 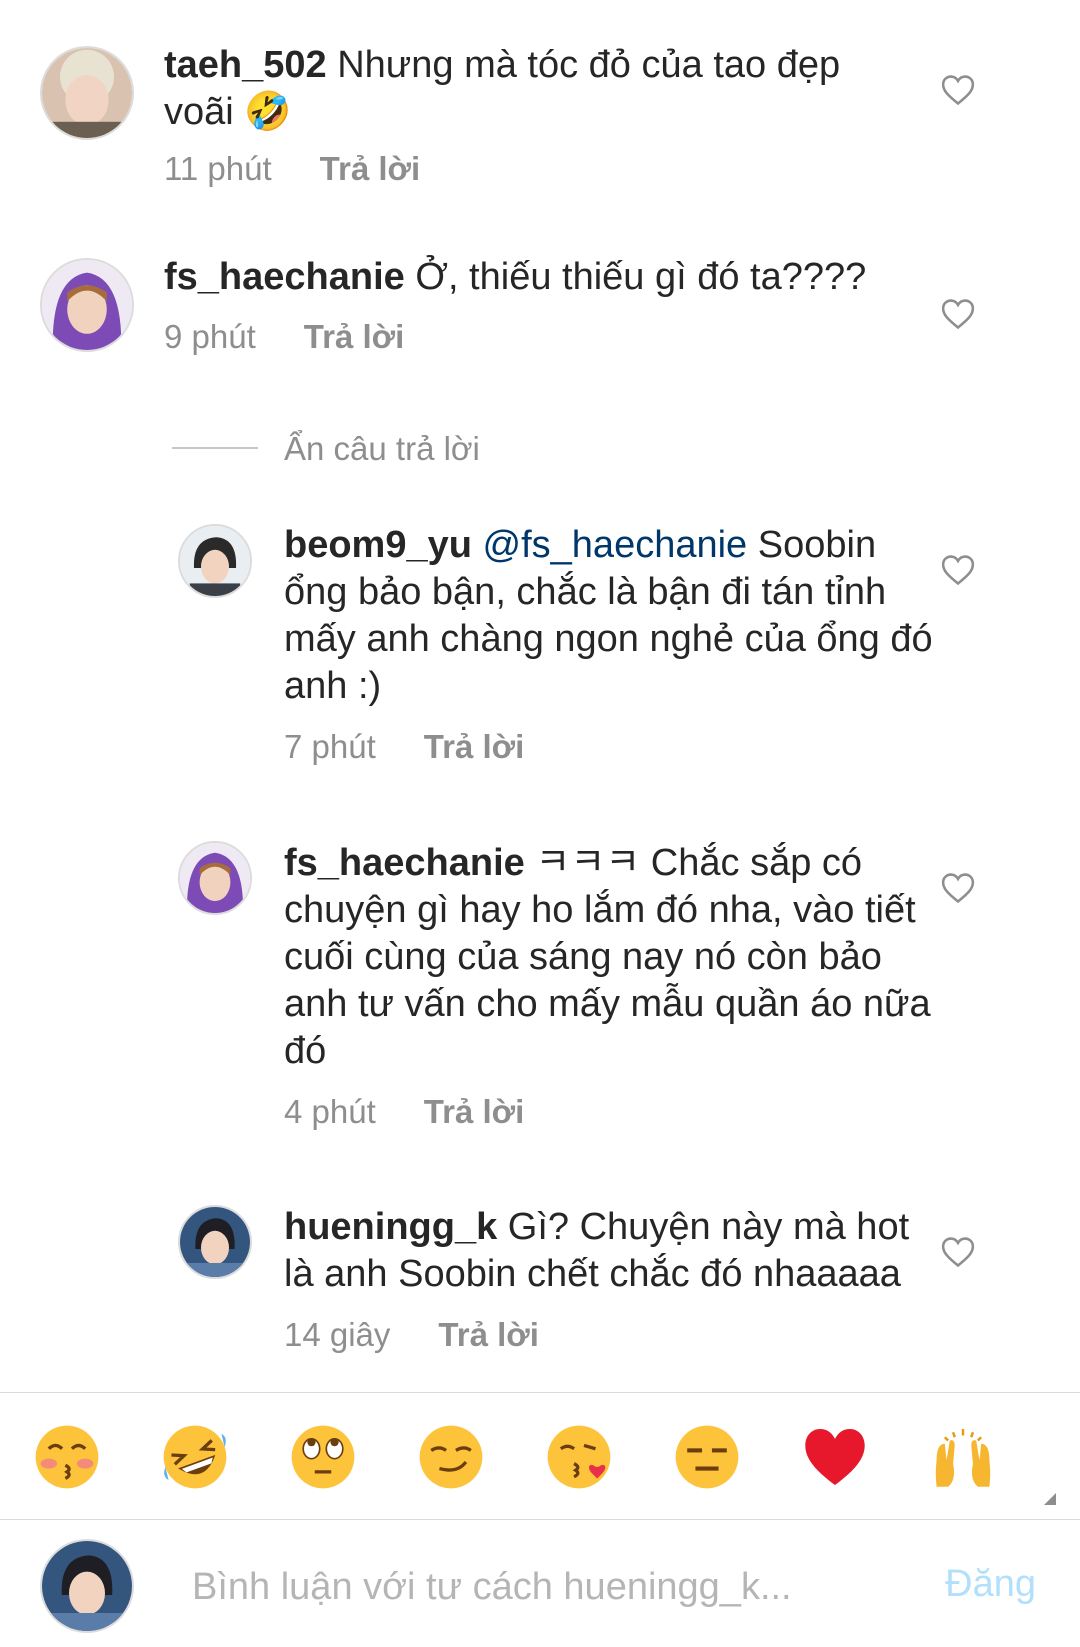 I want to click on comment-username: hueningg_k, so click(x=390, y=1227).